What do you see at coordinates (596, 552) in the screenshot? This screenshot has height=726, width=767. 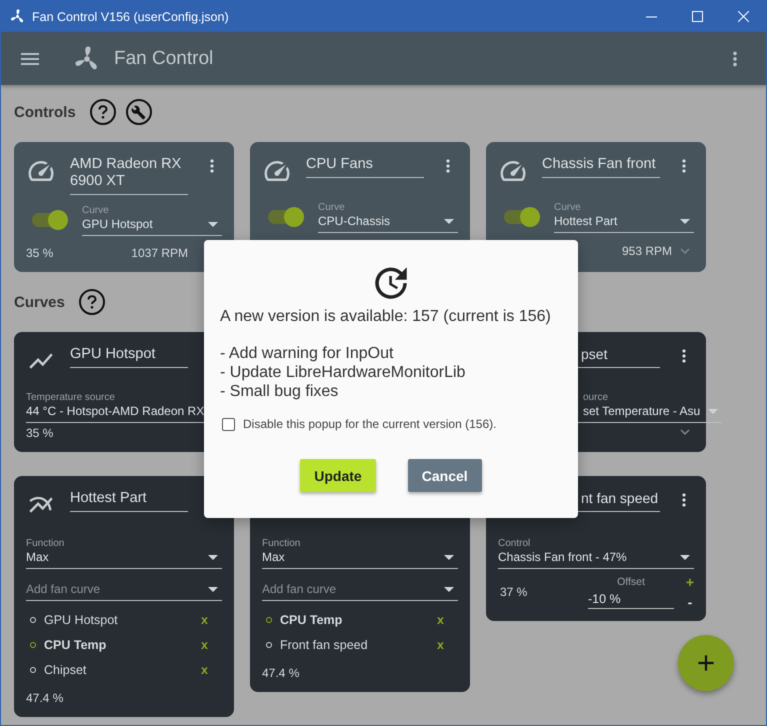 I see `control-dropdown: Control Chassis Fan front - 47%` at bounding box center [596, 552].